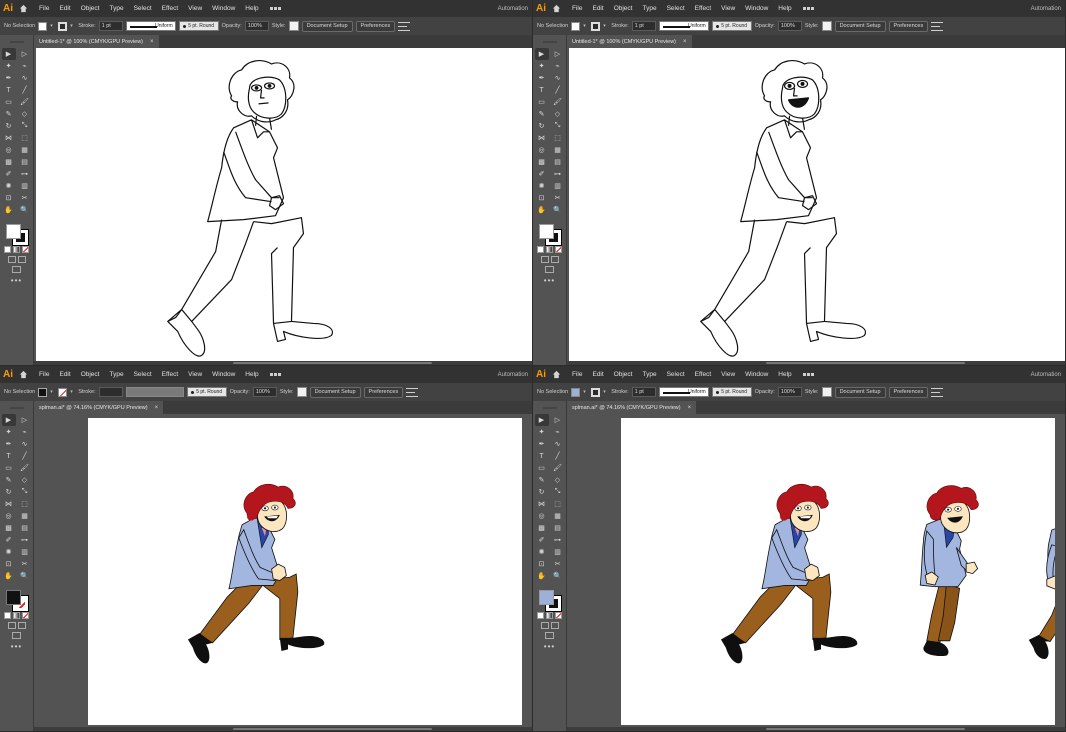 This screenshot has width=1066, height=732. What do you see at coordinates (816, 363) in the screenshot?
I see `horizontal-scrollbar` at bounding box center [816, 363].